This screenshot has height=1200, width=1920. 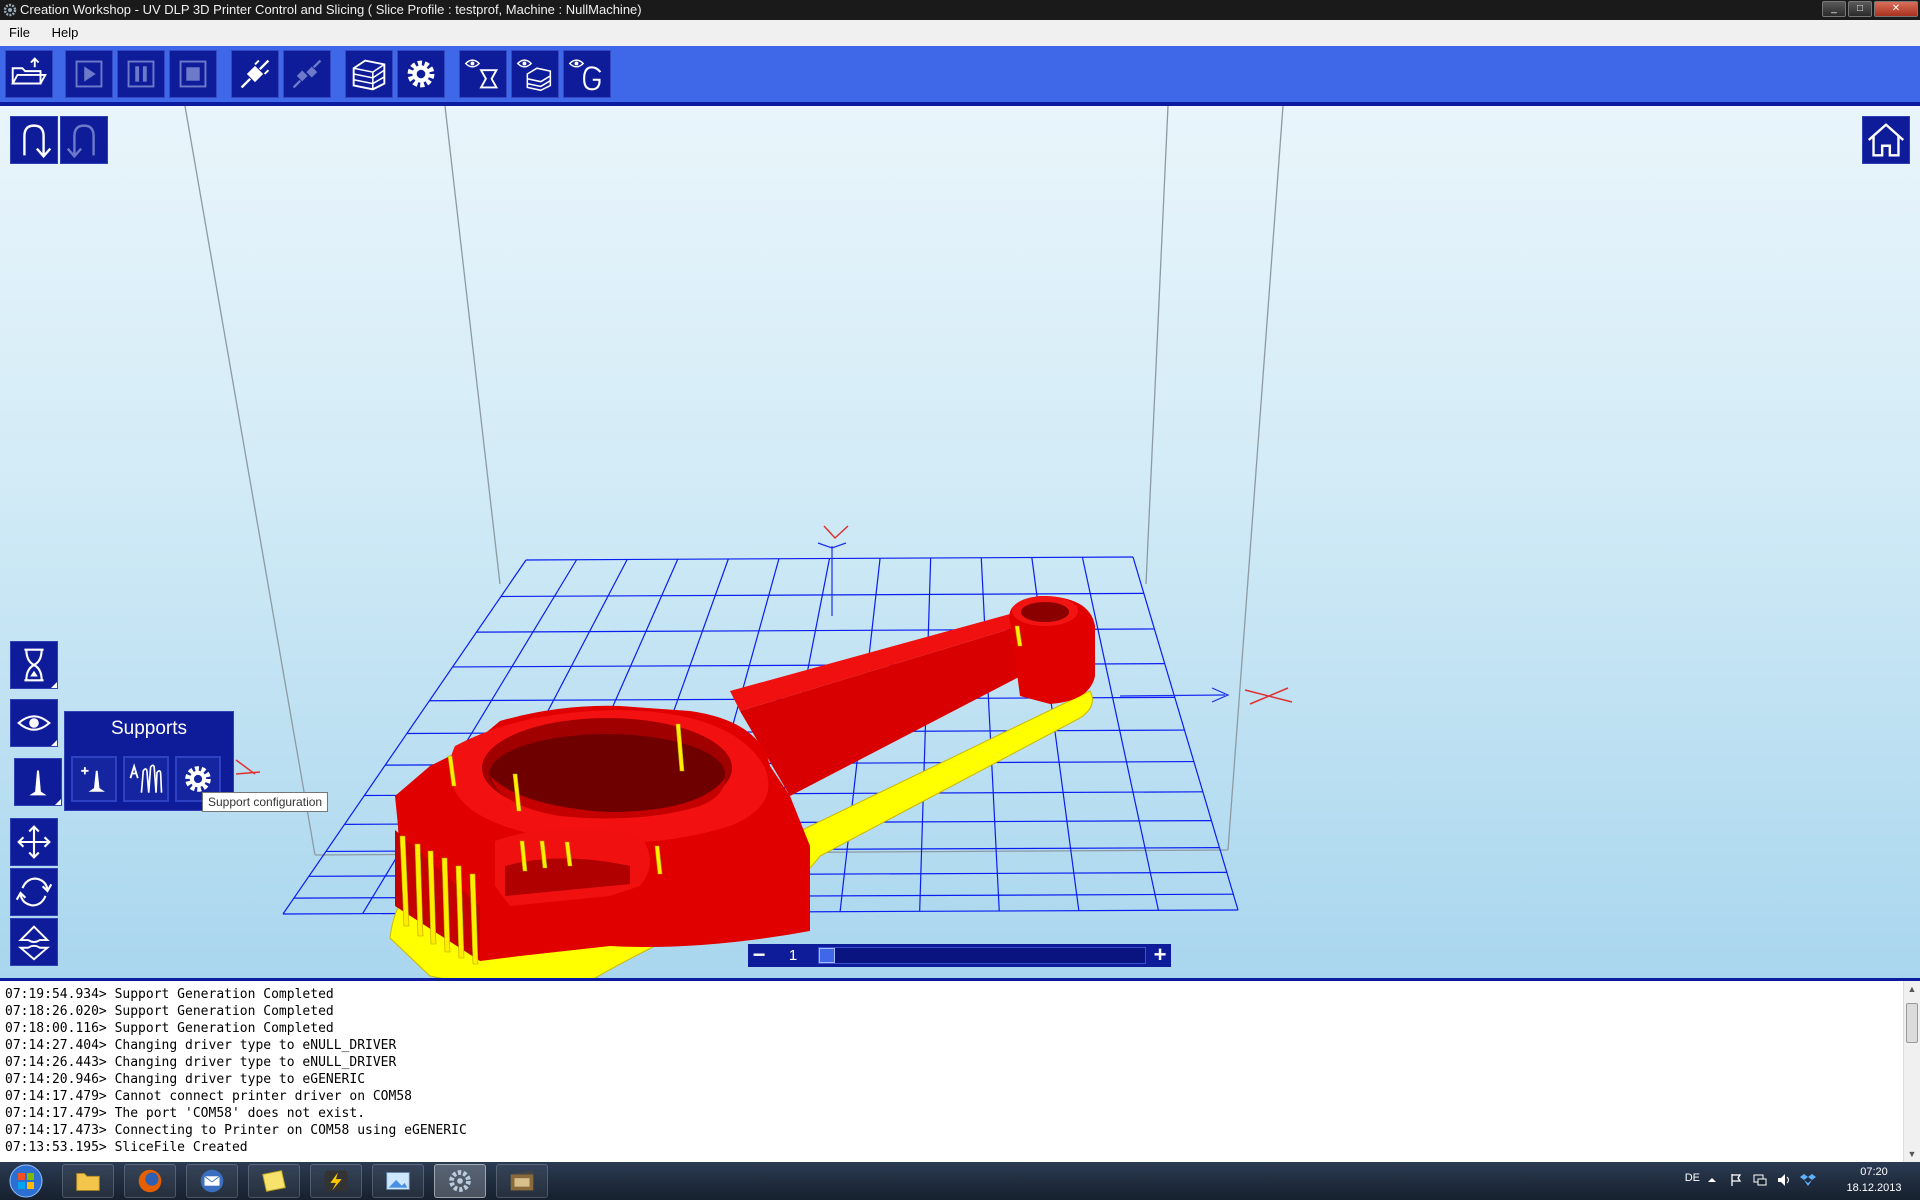 I want to click on plug-icon, so click(x=255, y=74).